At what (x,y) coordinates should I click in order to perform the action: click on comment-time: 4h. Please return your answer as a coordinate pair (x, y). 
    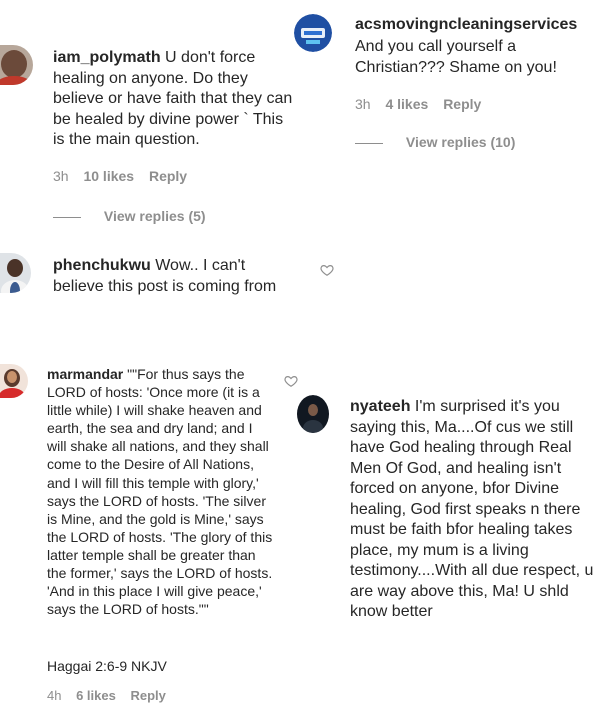
    Looking at the image, I should click on (54, 695).